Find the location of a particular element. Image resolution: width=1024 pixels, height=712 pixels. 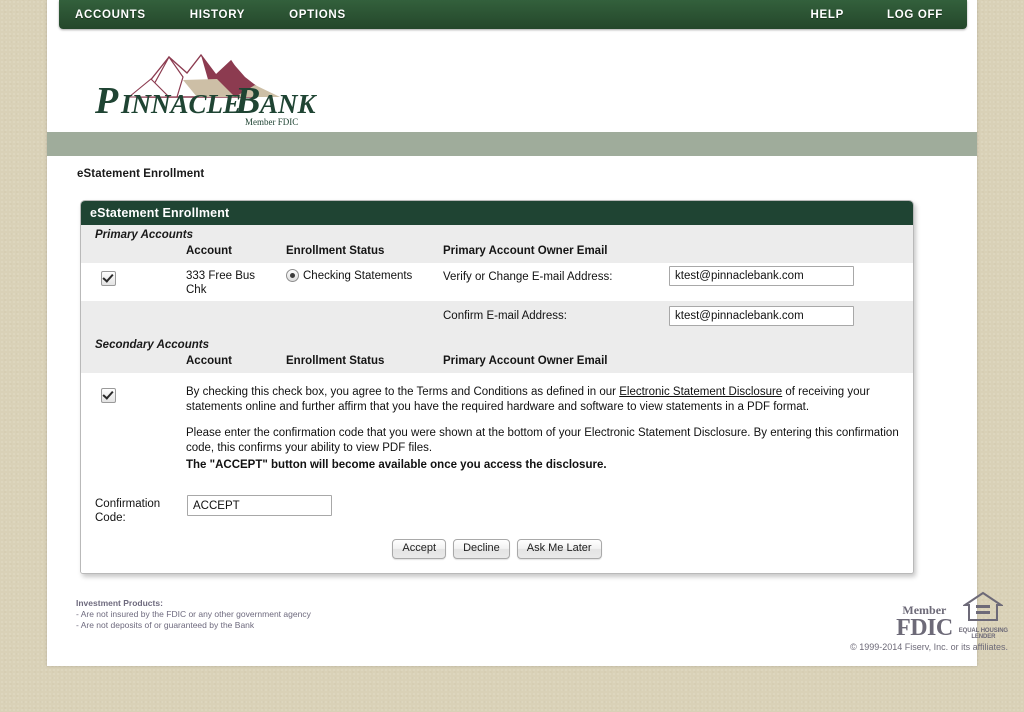

nav-item-history: HISTORY is located at coordinates (217, 15).